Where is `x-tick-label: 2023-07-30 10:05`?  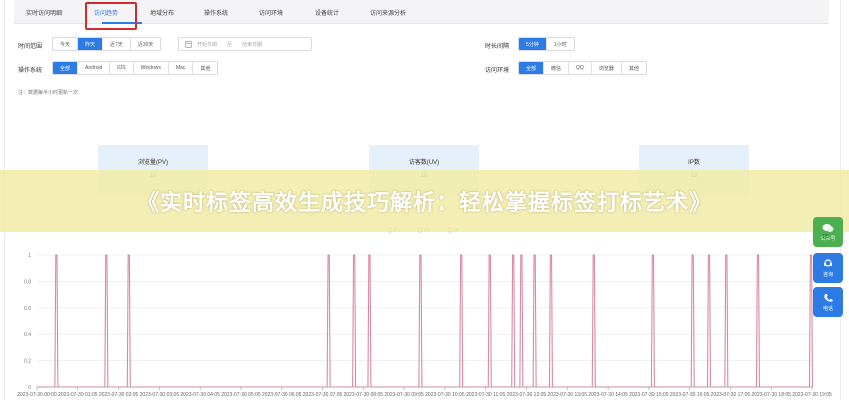 x-tick-label: 2023-07-30 10:05 is located at coordinates (445, 395).